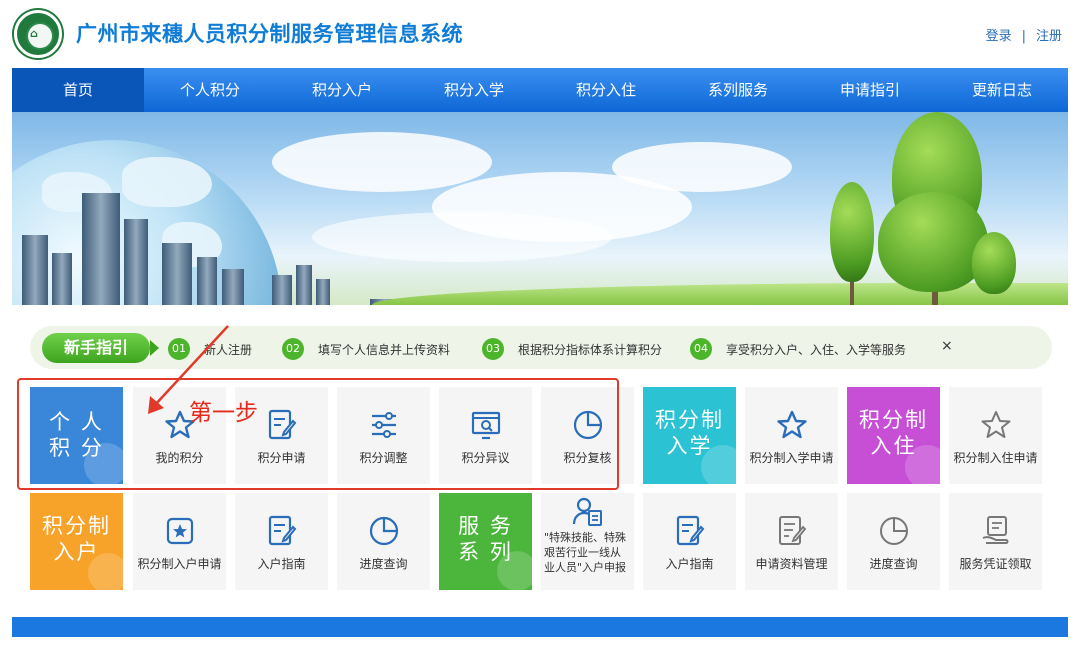 This screenshot has height=646, width=1080. What do you see at coordinates (947, 346) in the screenshot?
I see `guide-close-button: ×` at bounding box center [947, 346].